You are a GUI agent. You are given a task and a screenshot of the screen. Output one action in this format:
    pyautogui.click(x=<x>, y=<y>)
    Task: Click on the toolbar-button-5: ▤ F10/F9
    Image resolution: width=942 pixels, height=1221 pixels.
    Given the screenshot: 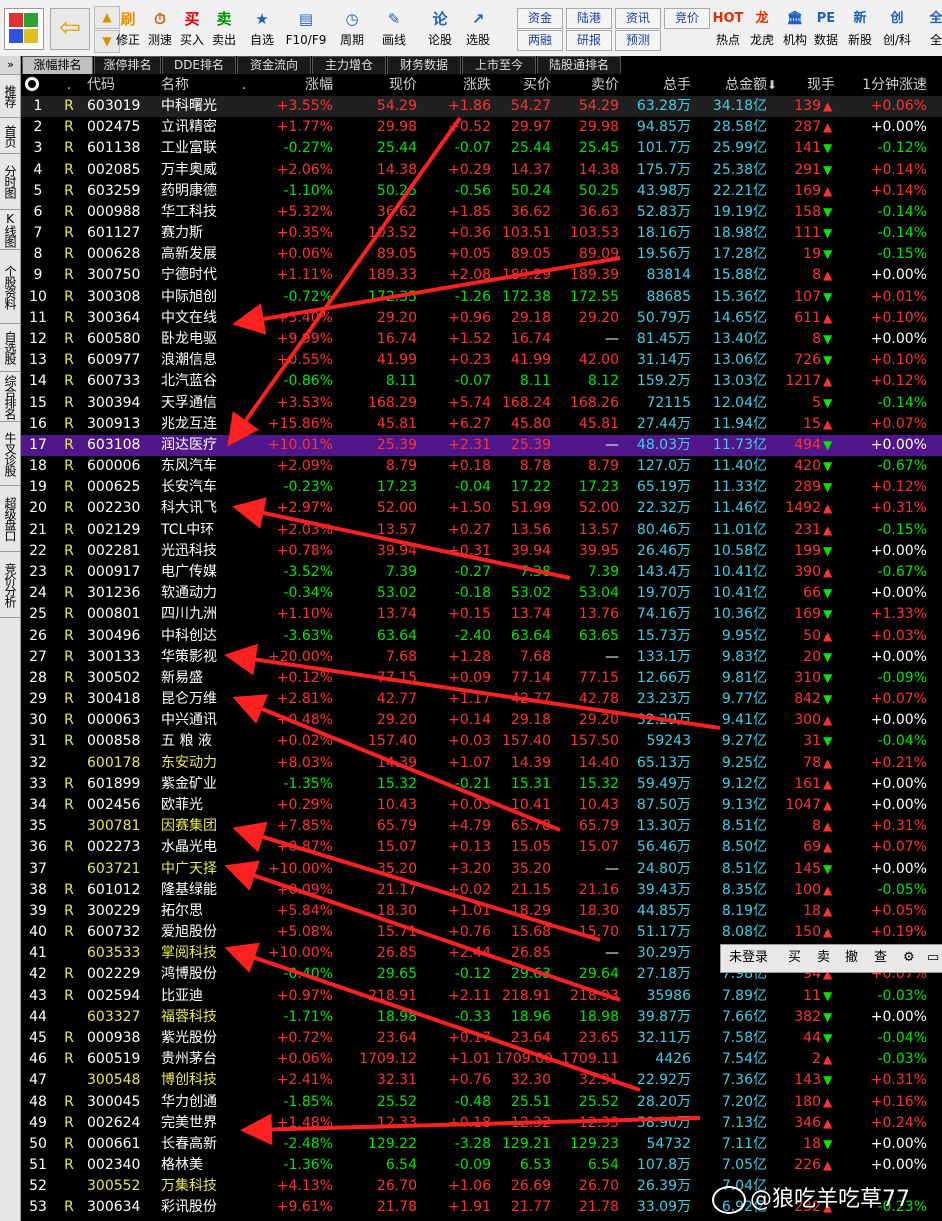 What is the action you would take?
    pyautogui.click(x=306, y=29)
    